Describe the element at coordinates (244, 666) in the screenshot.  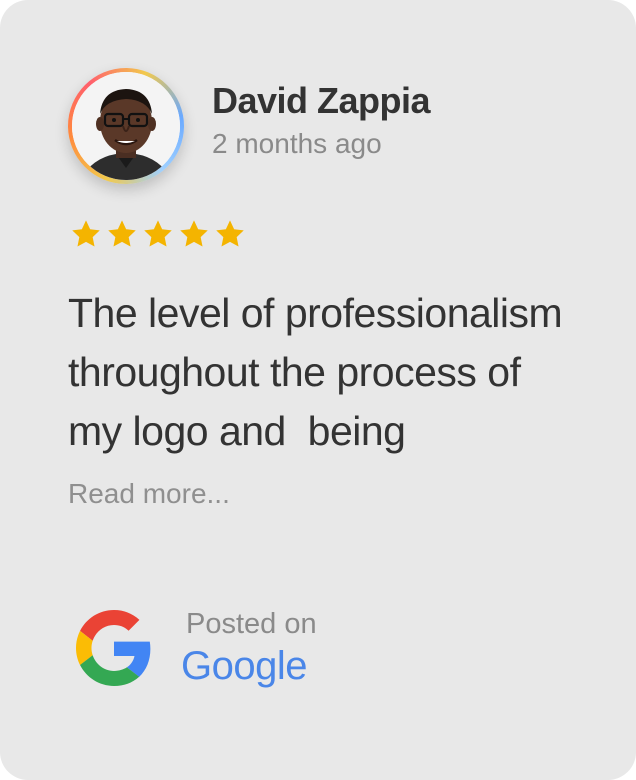
I see `platform-link: Google` at that location.